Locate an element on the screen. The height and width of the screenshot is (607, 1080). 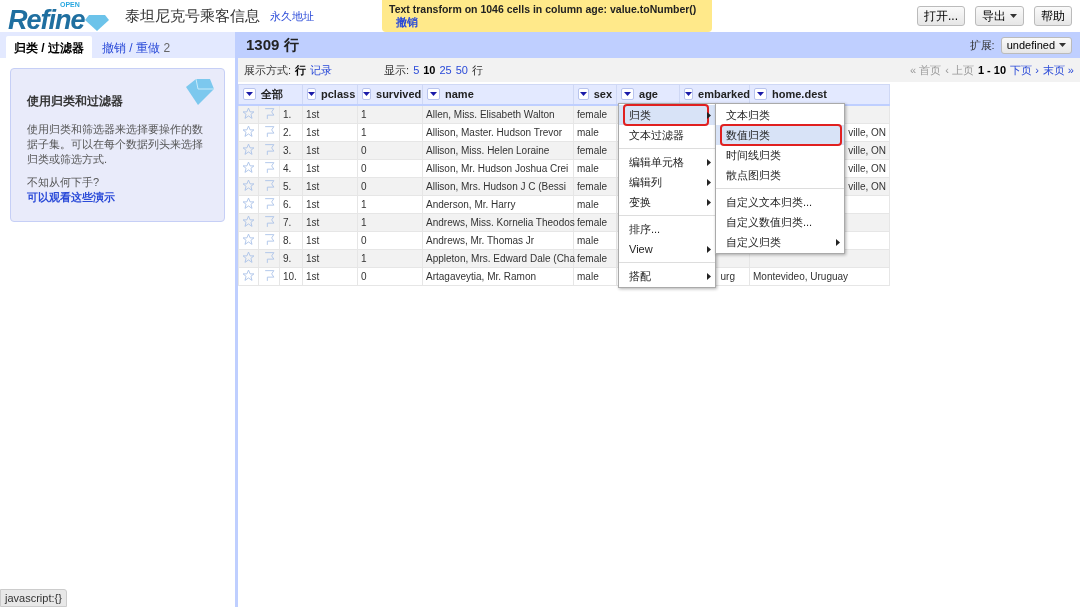
row-number: 3. is located at coordinates (291, 150).